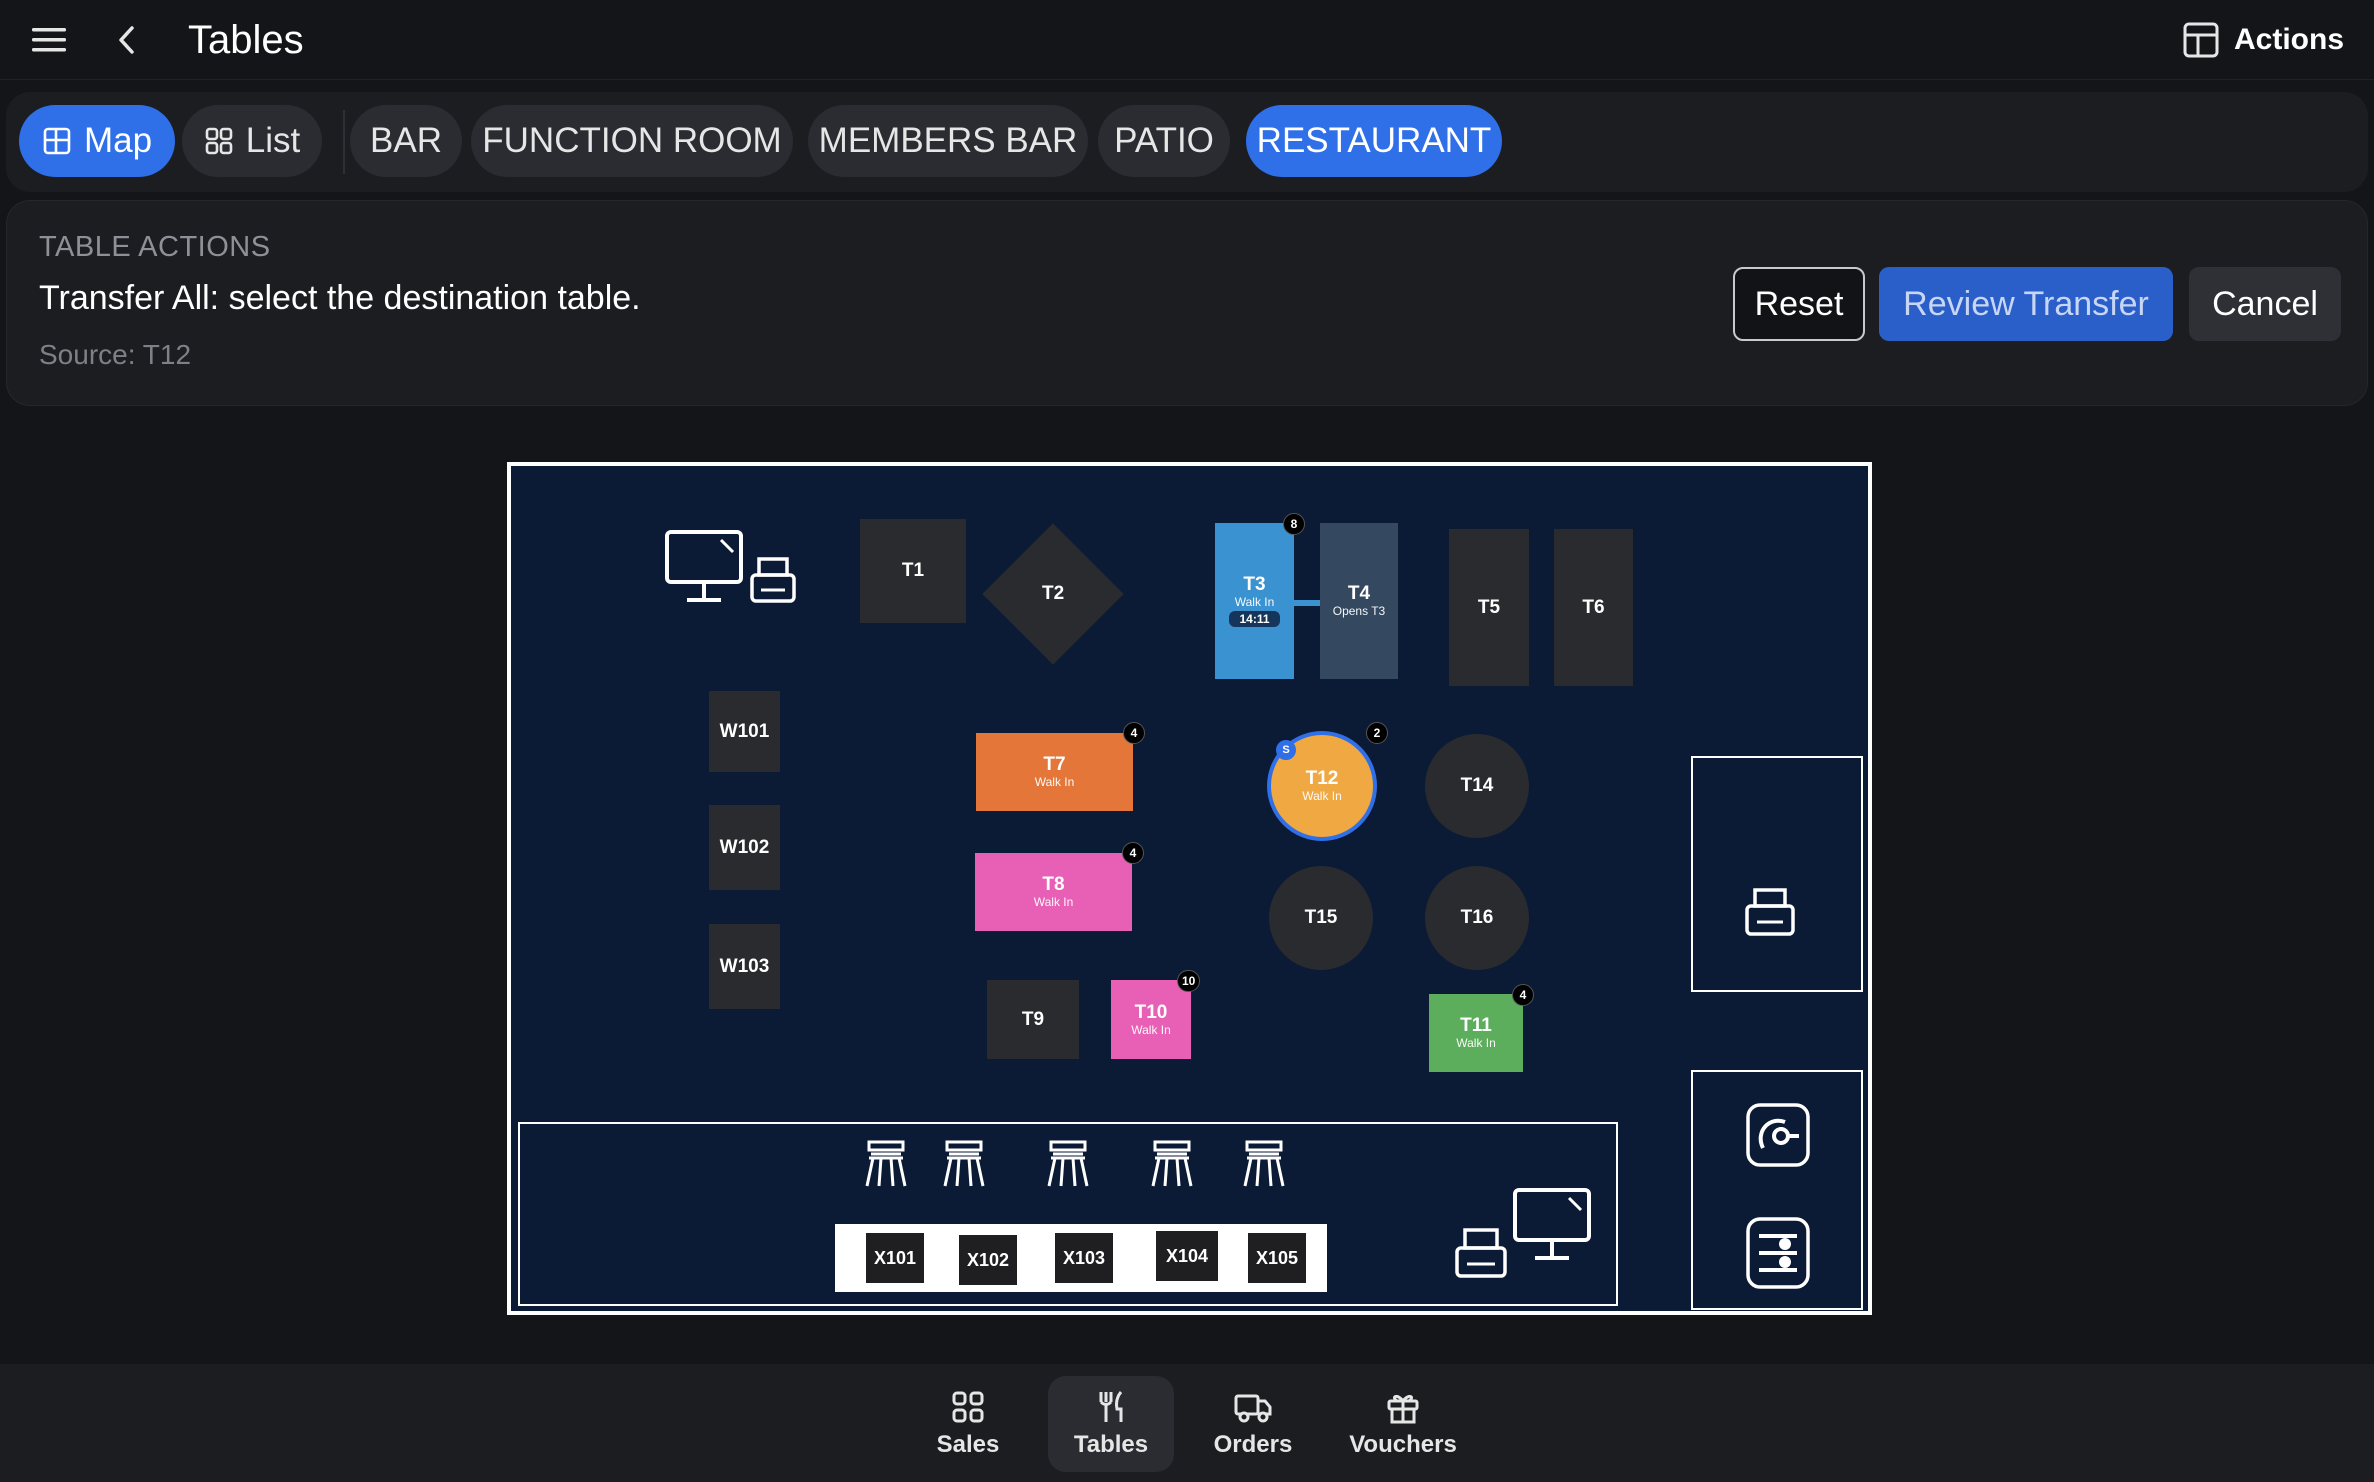 This screenshot has height=1482, width=2374. What do you see at coordinates (1477, 918) in the screenshot?
I see `table-t16: T16` at bounding box center [1477, 918].